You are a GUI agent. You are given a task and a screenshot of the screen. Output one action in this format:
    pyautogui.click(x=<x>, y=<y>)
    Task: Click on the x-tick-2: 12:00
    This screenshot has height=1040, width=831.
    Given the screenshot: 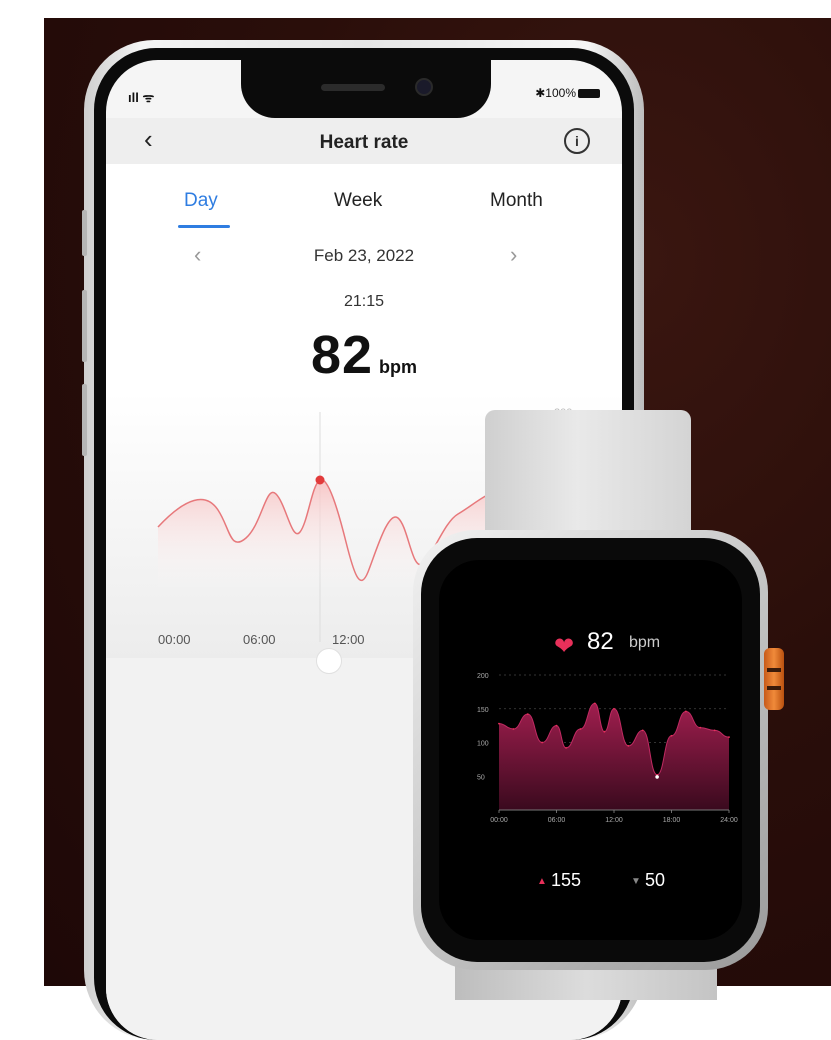 What is the action you would take?
    pyautogui.click(x=348, y=639)
    